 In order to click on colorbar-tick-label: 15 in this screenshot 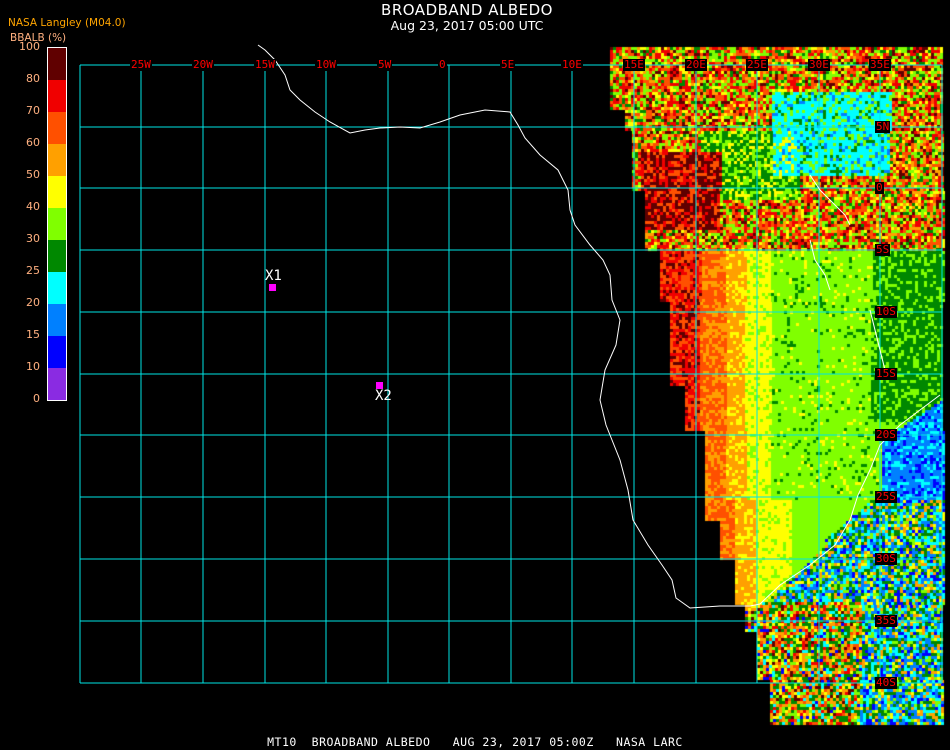, I will do `click(33, 334)`.